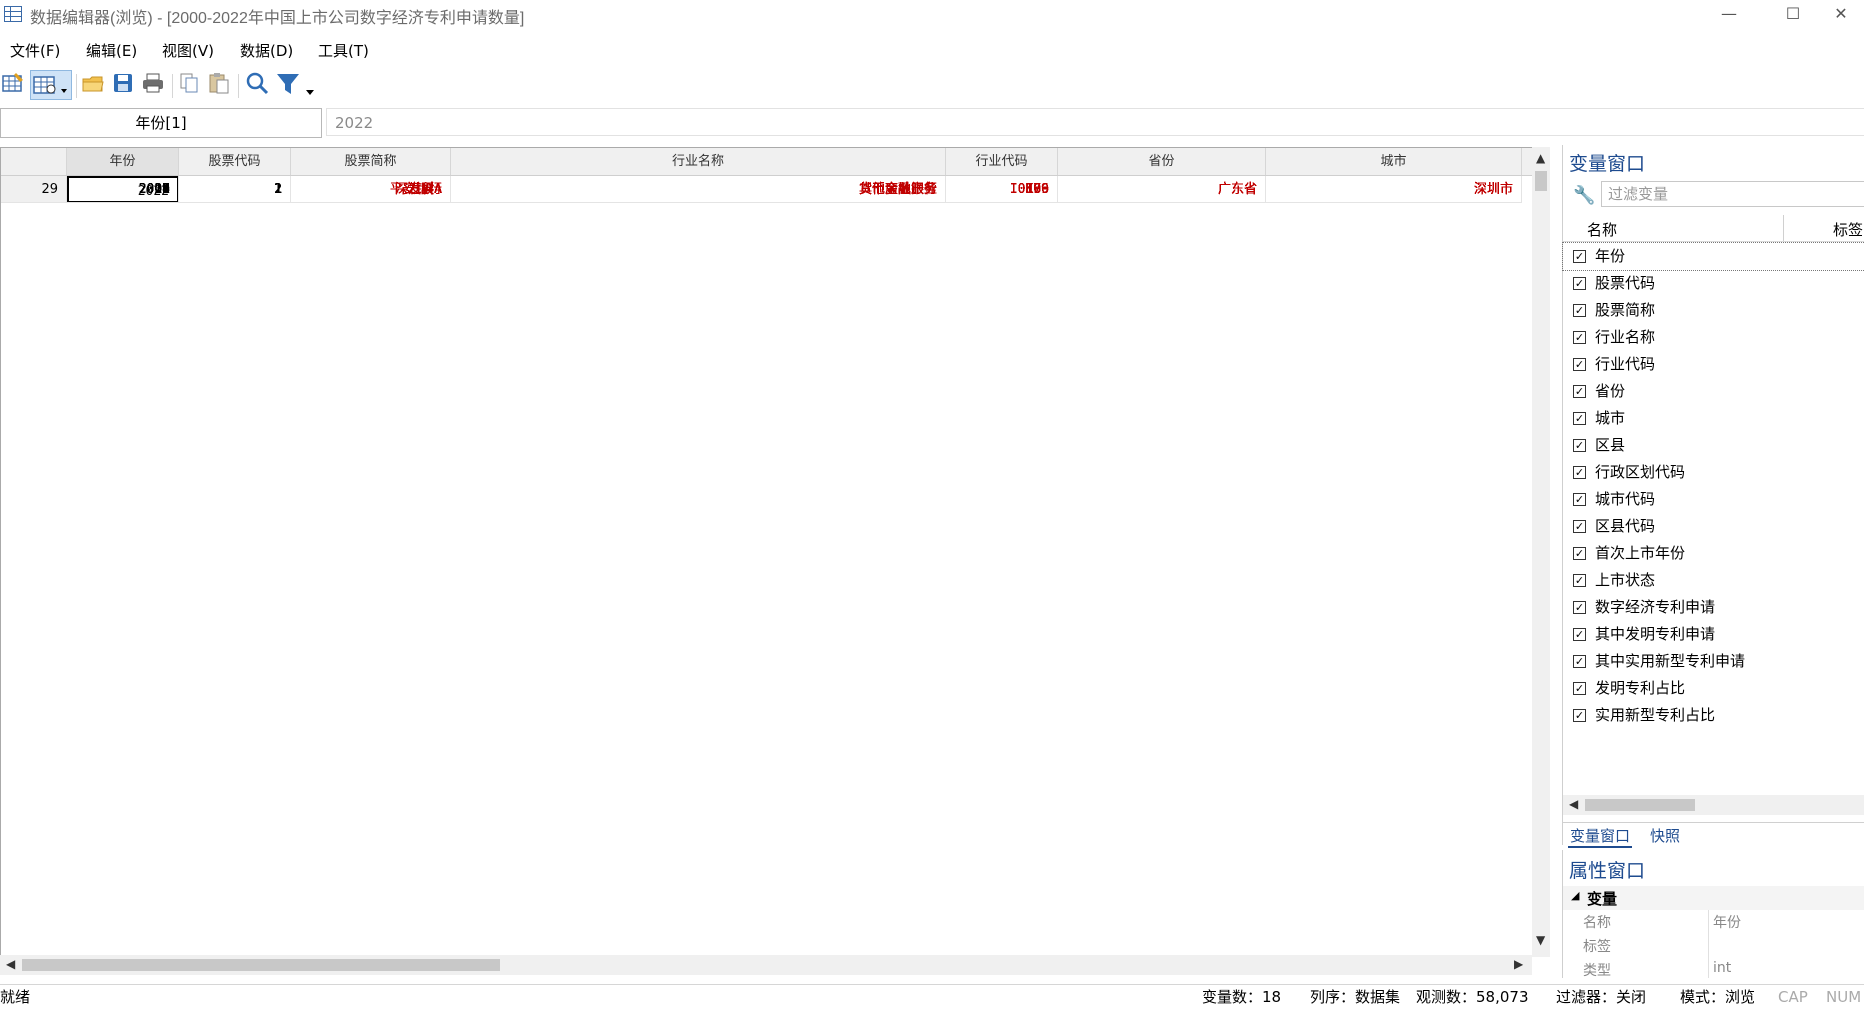 This screenshot has height=1009, width=1864. What do you see at coordinates (1713, 688) in the screenshot?
I see `variable-item: ✓ 发明专利占比` at bounding box center [1713, 688].